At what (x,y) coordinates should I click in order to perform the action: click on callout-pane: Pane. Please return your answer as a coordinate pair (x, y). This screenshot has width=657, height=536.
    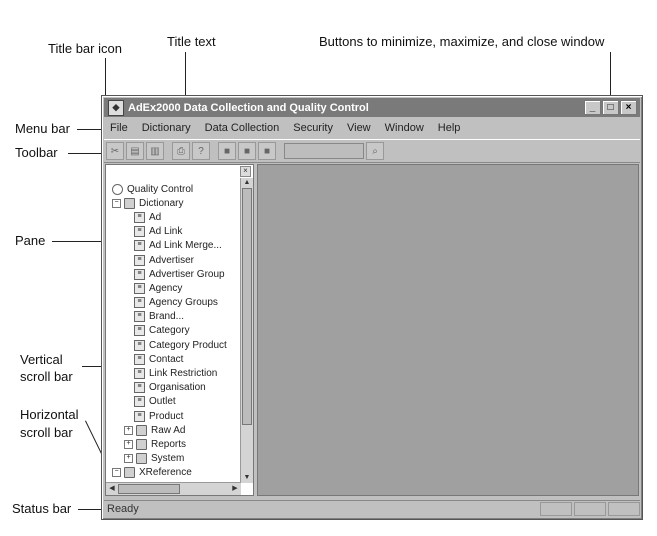
    Looking at the image, I should click on (30, 240).